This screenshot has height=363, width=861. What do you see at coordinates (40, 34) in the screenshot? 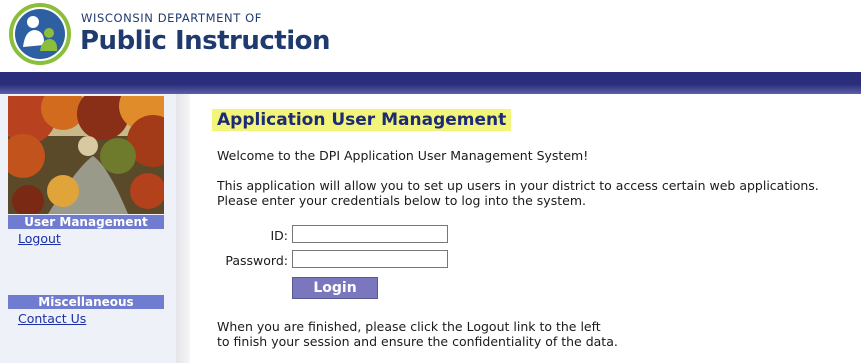
I see `dpi-logo-icon` at bounding box center [40, 34].